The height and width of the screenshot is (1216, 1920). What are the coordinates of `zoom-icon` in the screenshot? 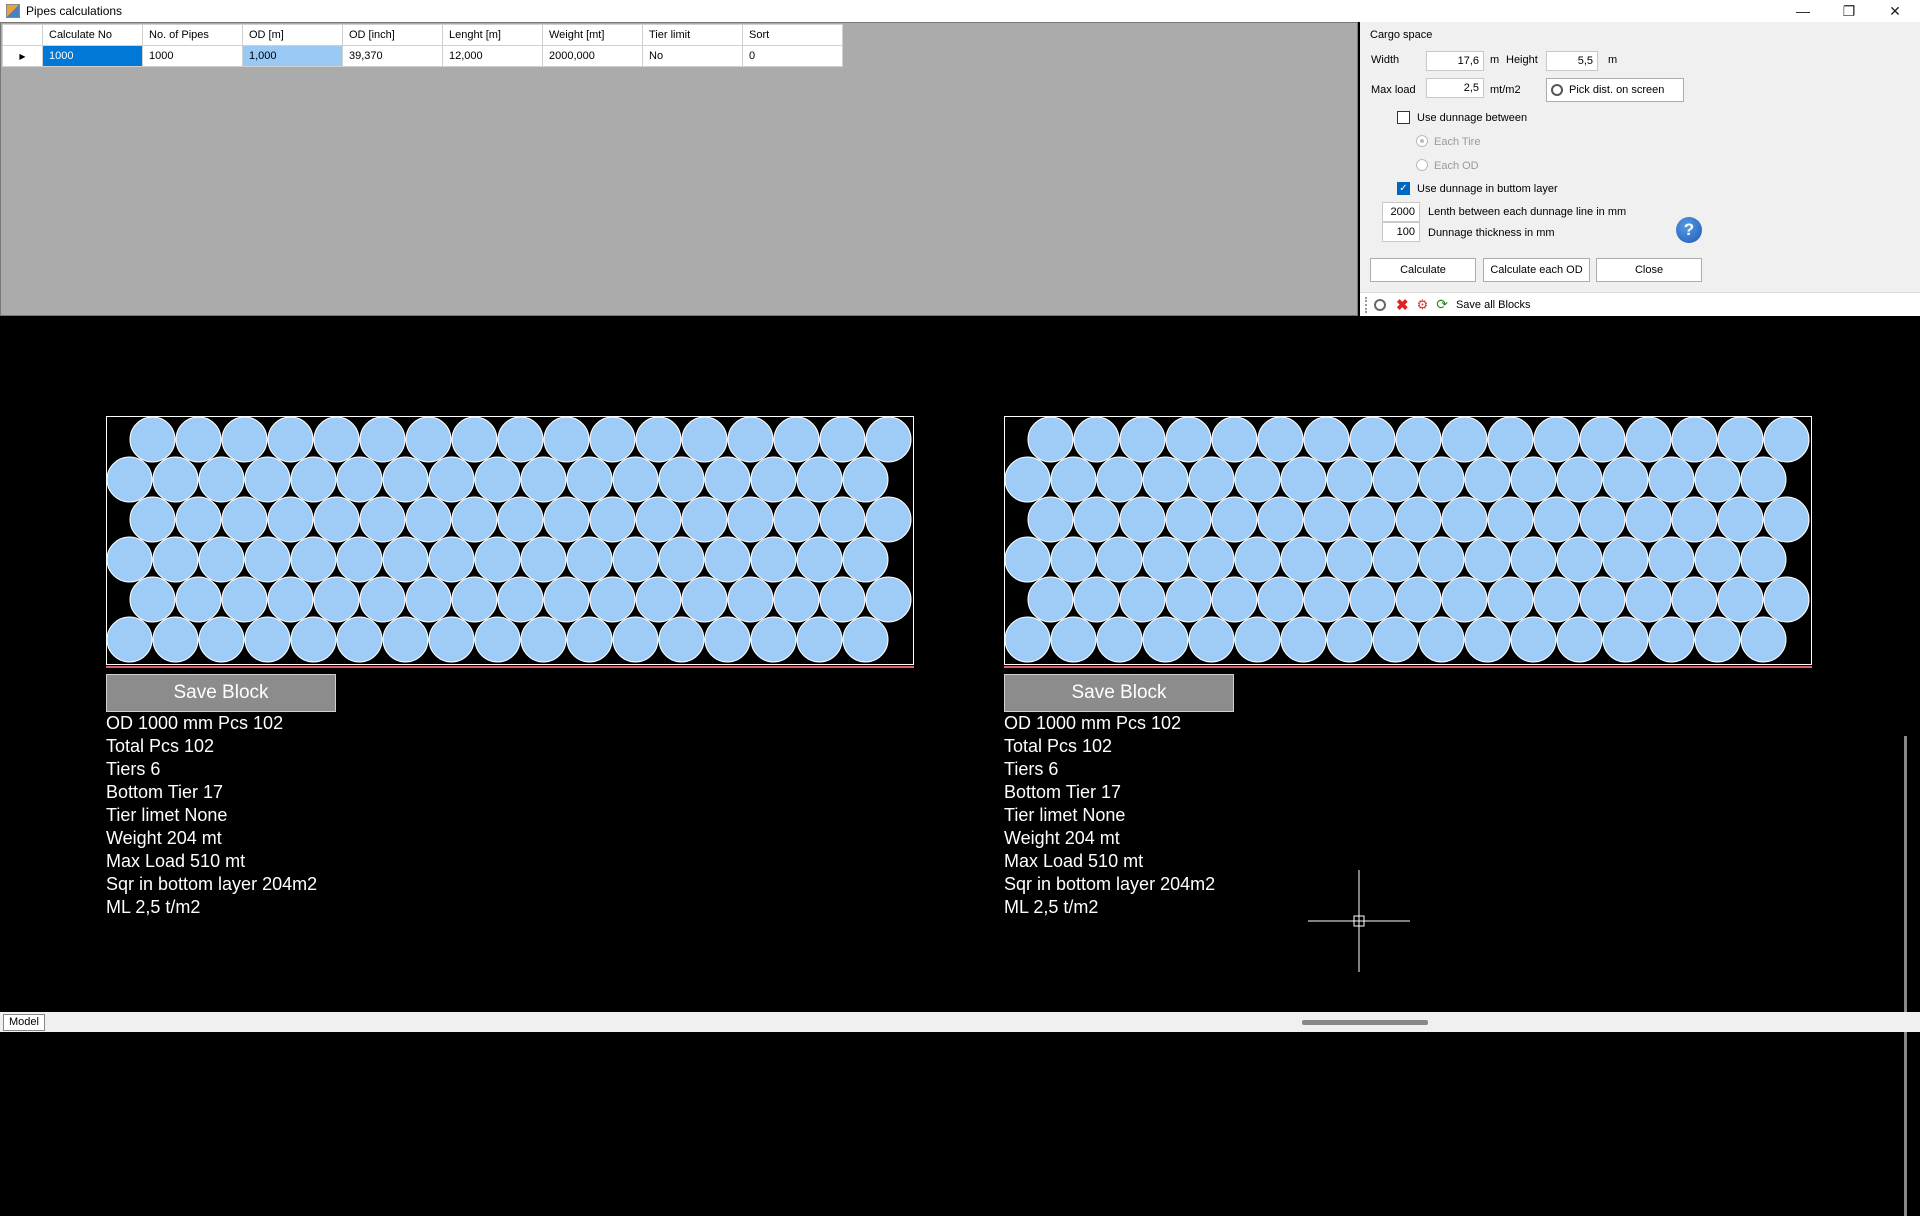 It's located at (1380, 304).